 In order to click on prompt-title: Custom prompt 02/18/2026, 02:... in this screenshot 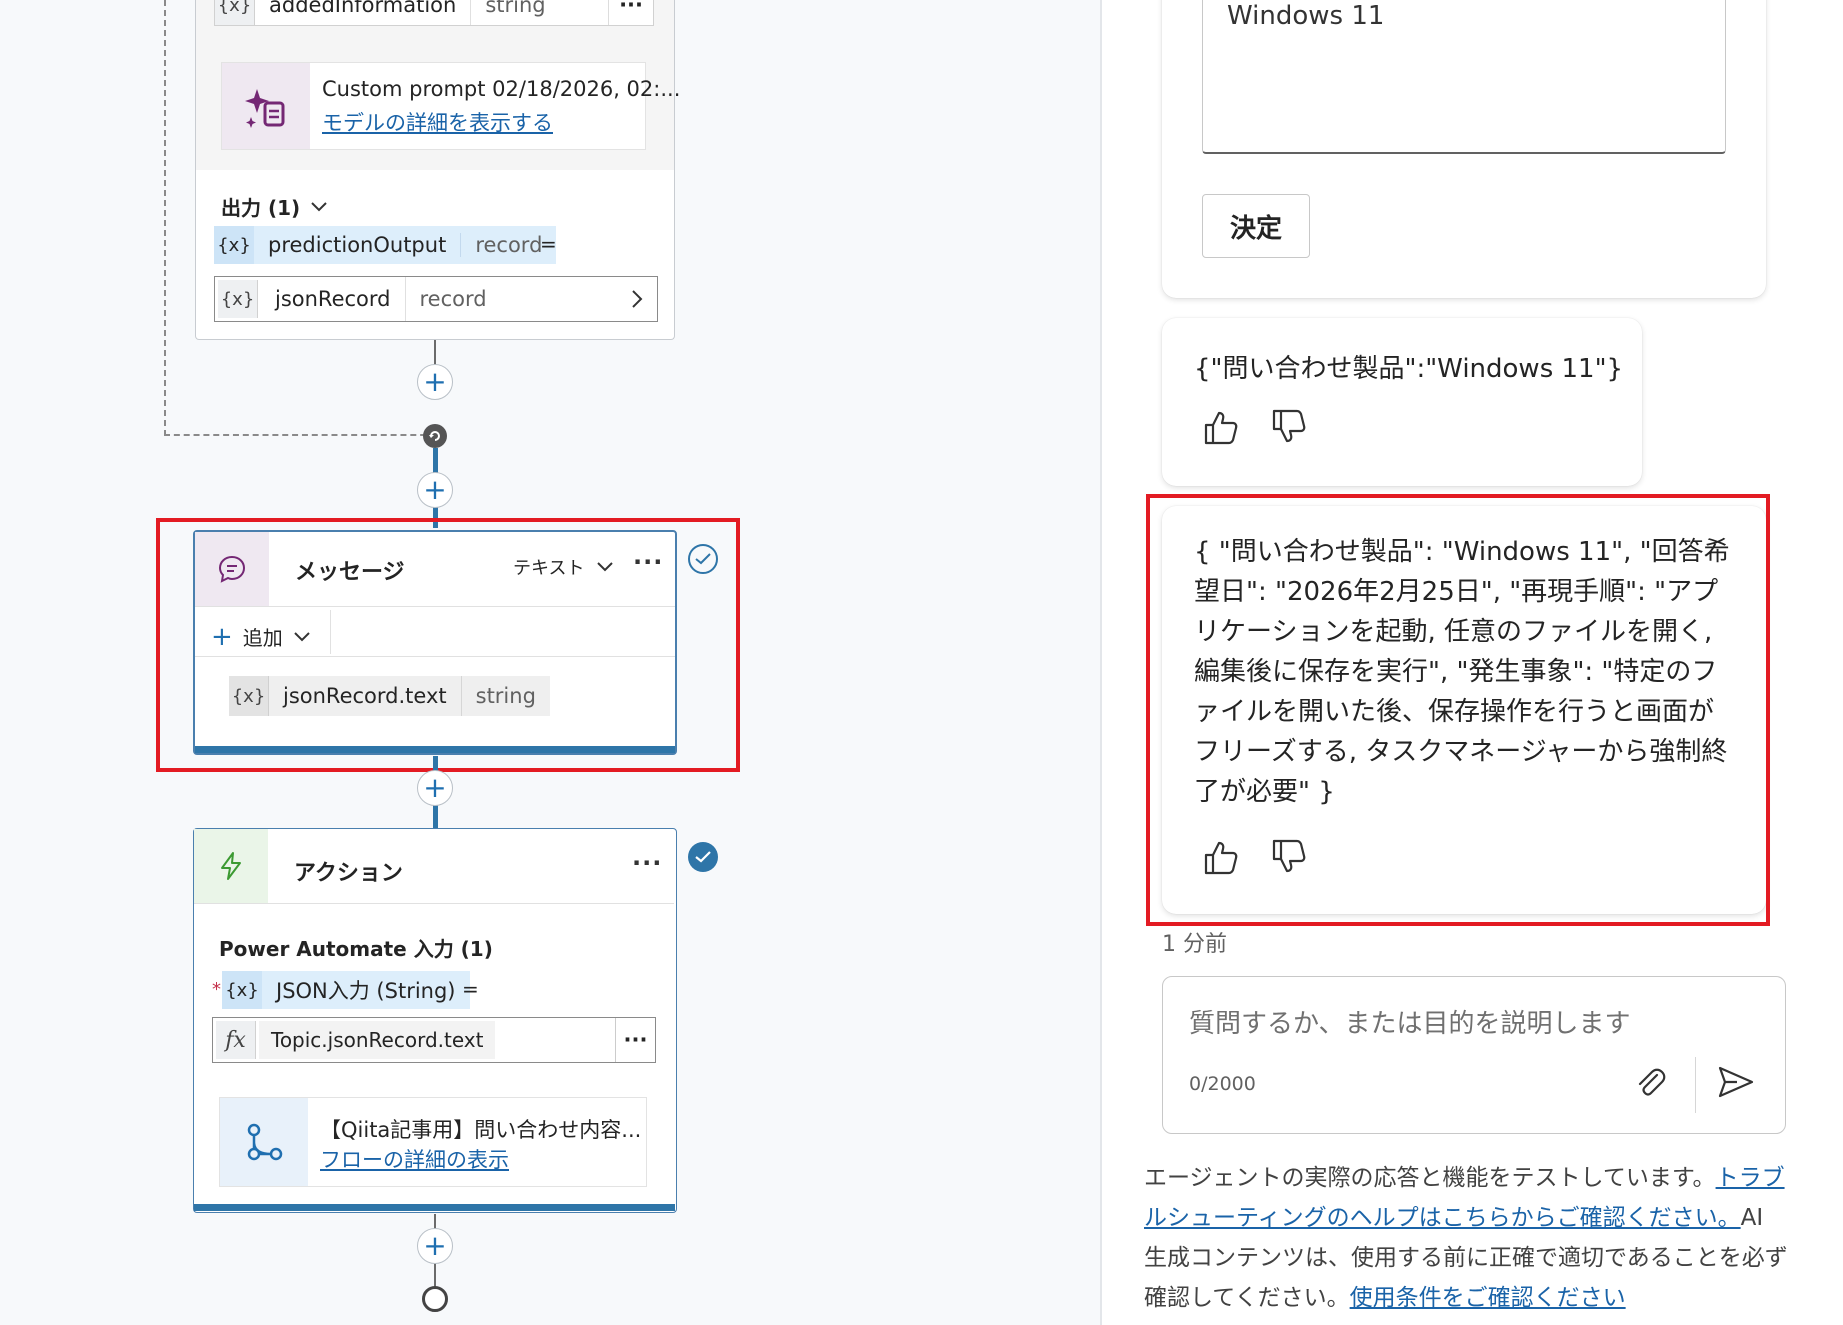, I will do `click(501, 89)`.